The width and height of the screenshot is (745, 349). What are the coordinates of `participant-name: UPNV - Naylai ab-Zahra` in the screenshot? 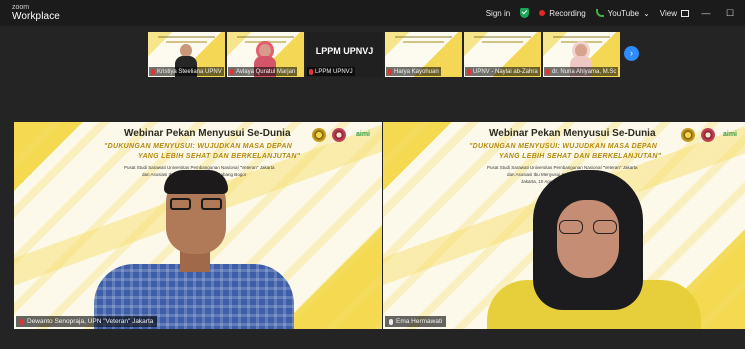 It's located at (505, 71).